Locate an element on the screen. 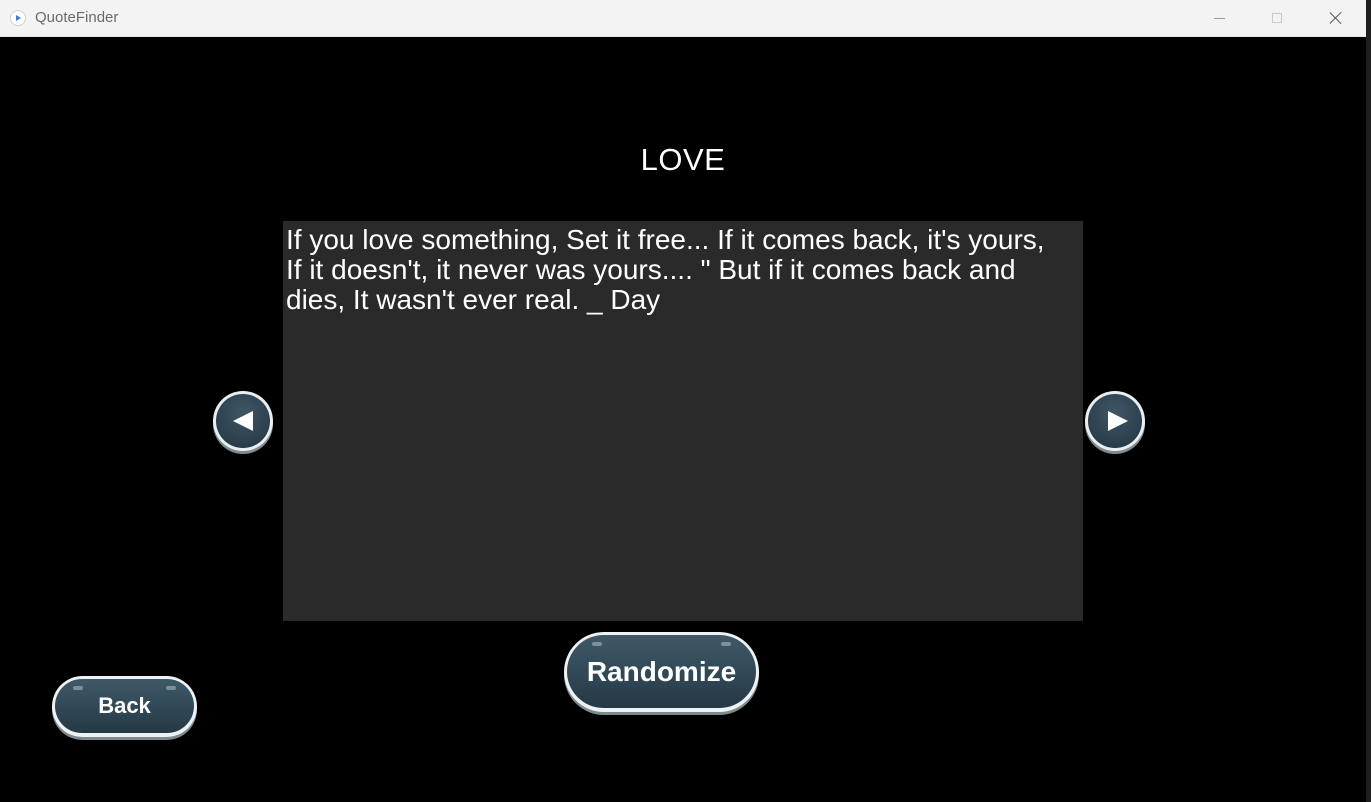 The width and height of the screenshot is (1371, 802). left-arrow-icon is located at coordinates (243, 421).